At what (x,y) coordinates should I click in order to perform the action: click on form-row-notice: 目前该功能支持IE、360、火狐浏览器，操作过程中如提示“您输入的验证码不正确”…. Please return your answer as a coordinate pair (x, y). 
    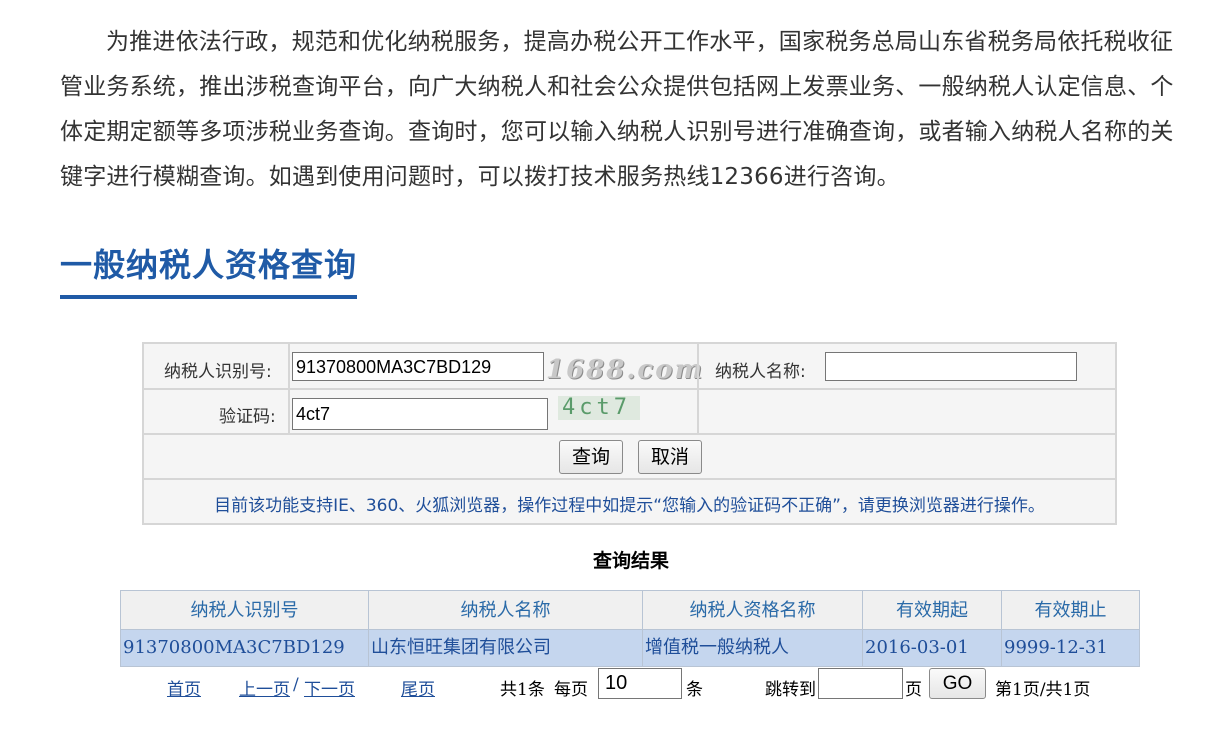
    Looking at the image, I should click on (629, 501).